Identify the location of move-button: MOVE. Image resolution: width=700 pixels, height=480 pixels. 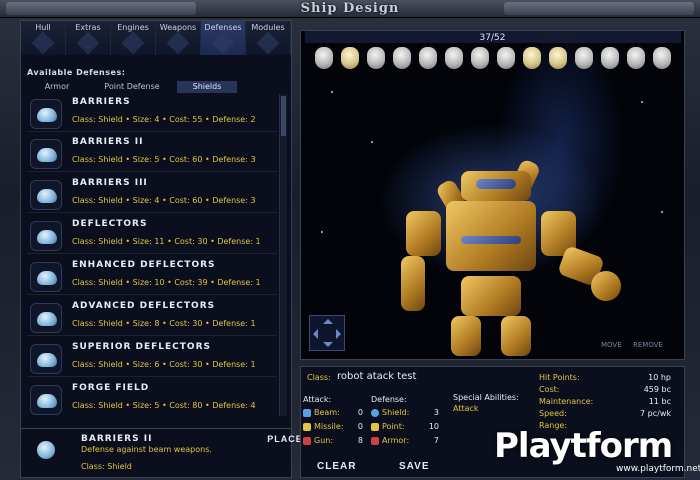
(611, 345).